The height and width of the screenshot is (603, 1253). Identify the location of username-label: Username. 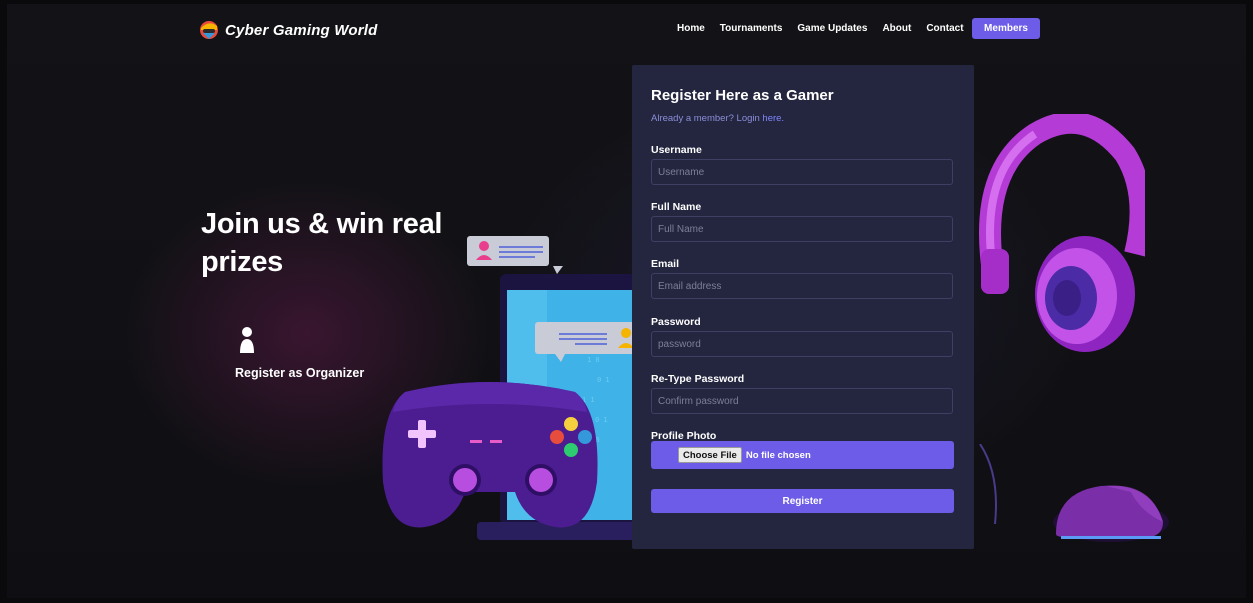
(676, 150).